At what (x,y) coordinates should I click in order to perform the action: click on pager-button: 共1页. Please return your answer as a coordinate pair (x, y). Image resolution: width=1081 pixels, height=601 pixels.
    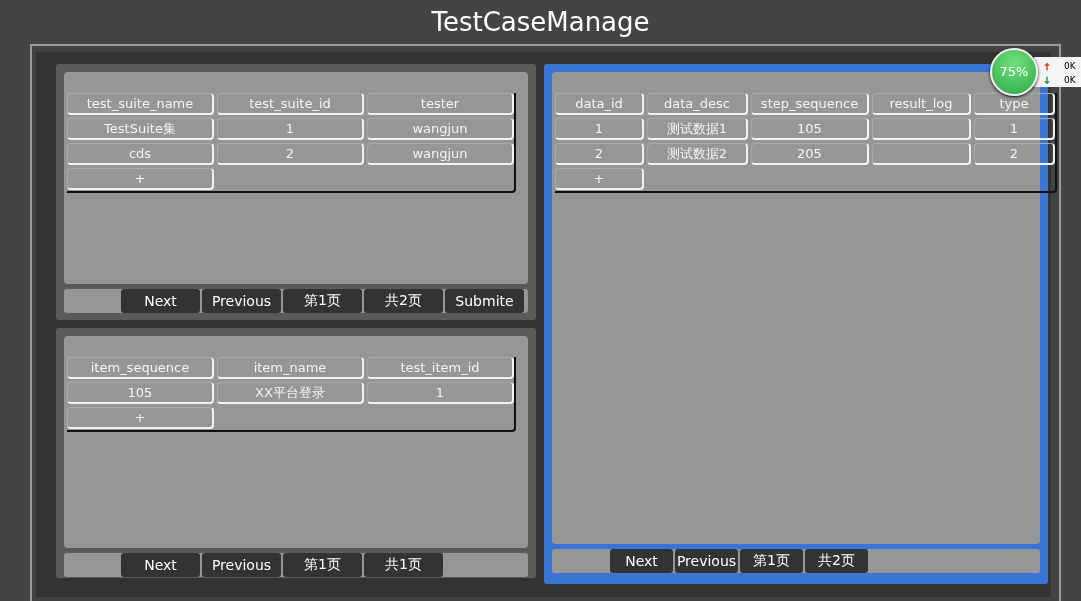
    Looking at the image, I should click on (403, 565).